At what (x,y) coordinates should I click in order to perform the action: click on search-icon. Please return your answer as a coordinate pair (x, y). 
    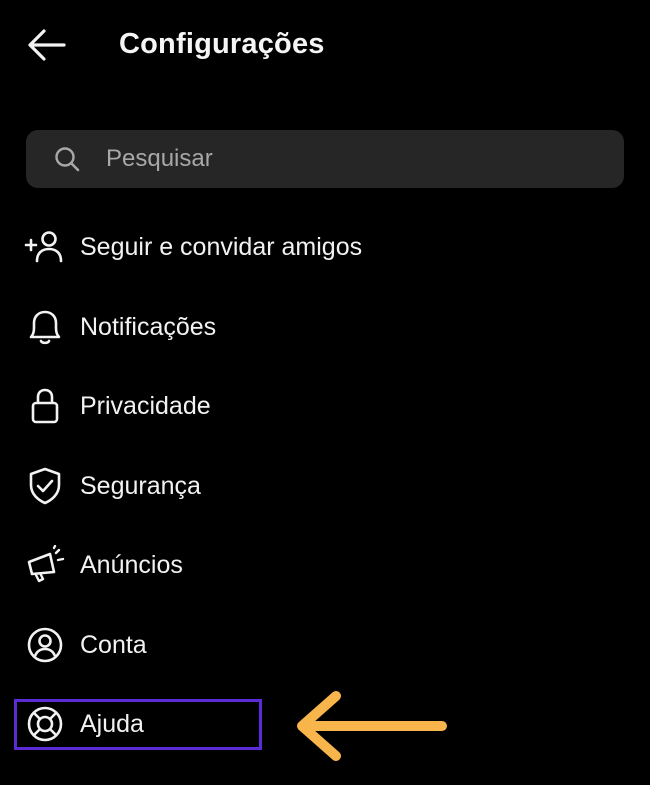
    Looking at the image, I should click on (67, 159).